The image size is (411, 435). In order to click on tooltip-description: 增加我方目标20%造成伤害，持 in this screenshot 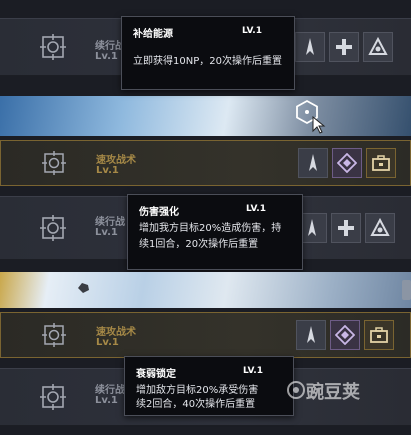, I will do `click(210, 228)`.